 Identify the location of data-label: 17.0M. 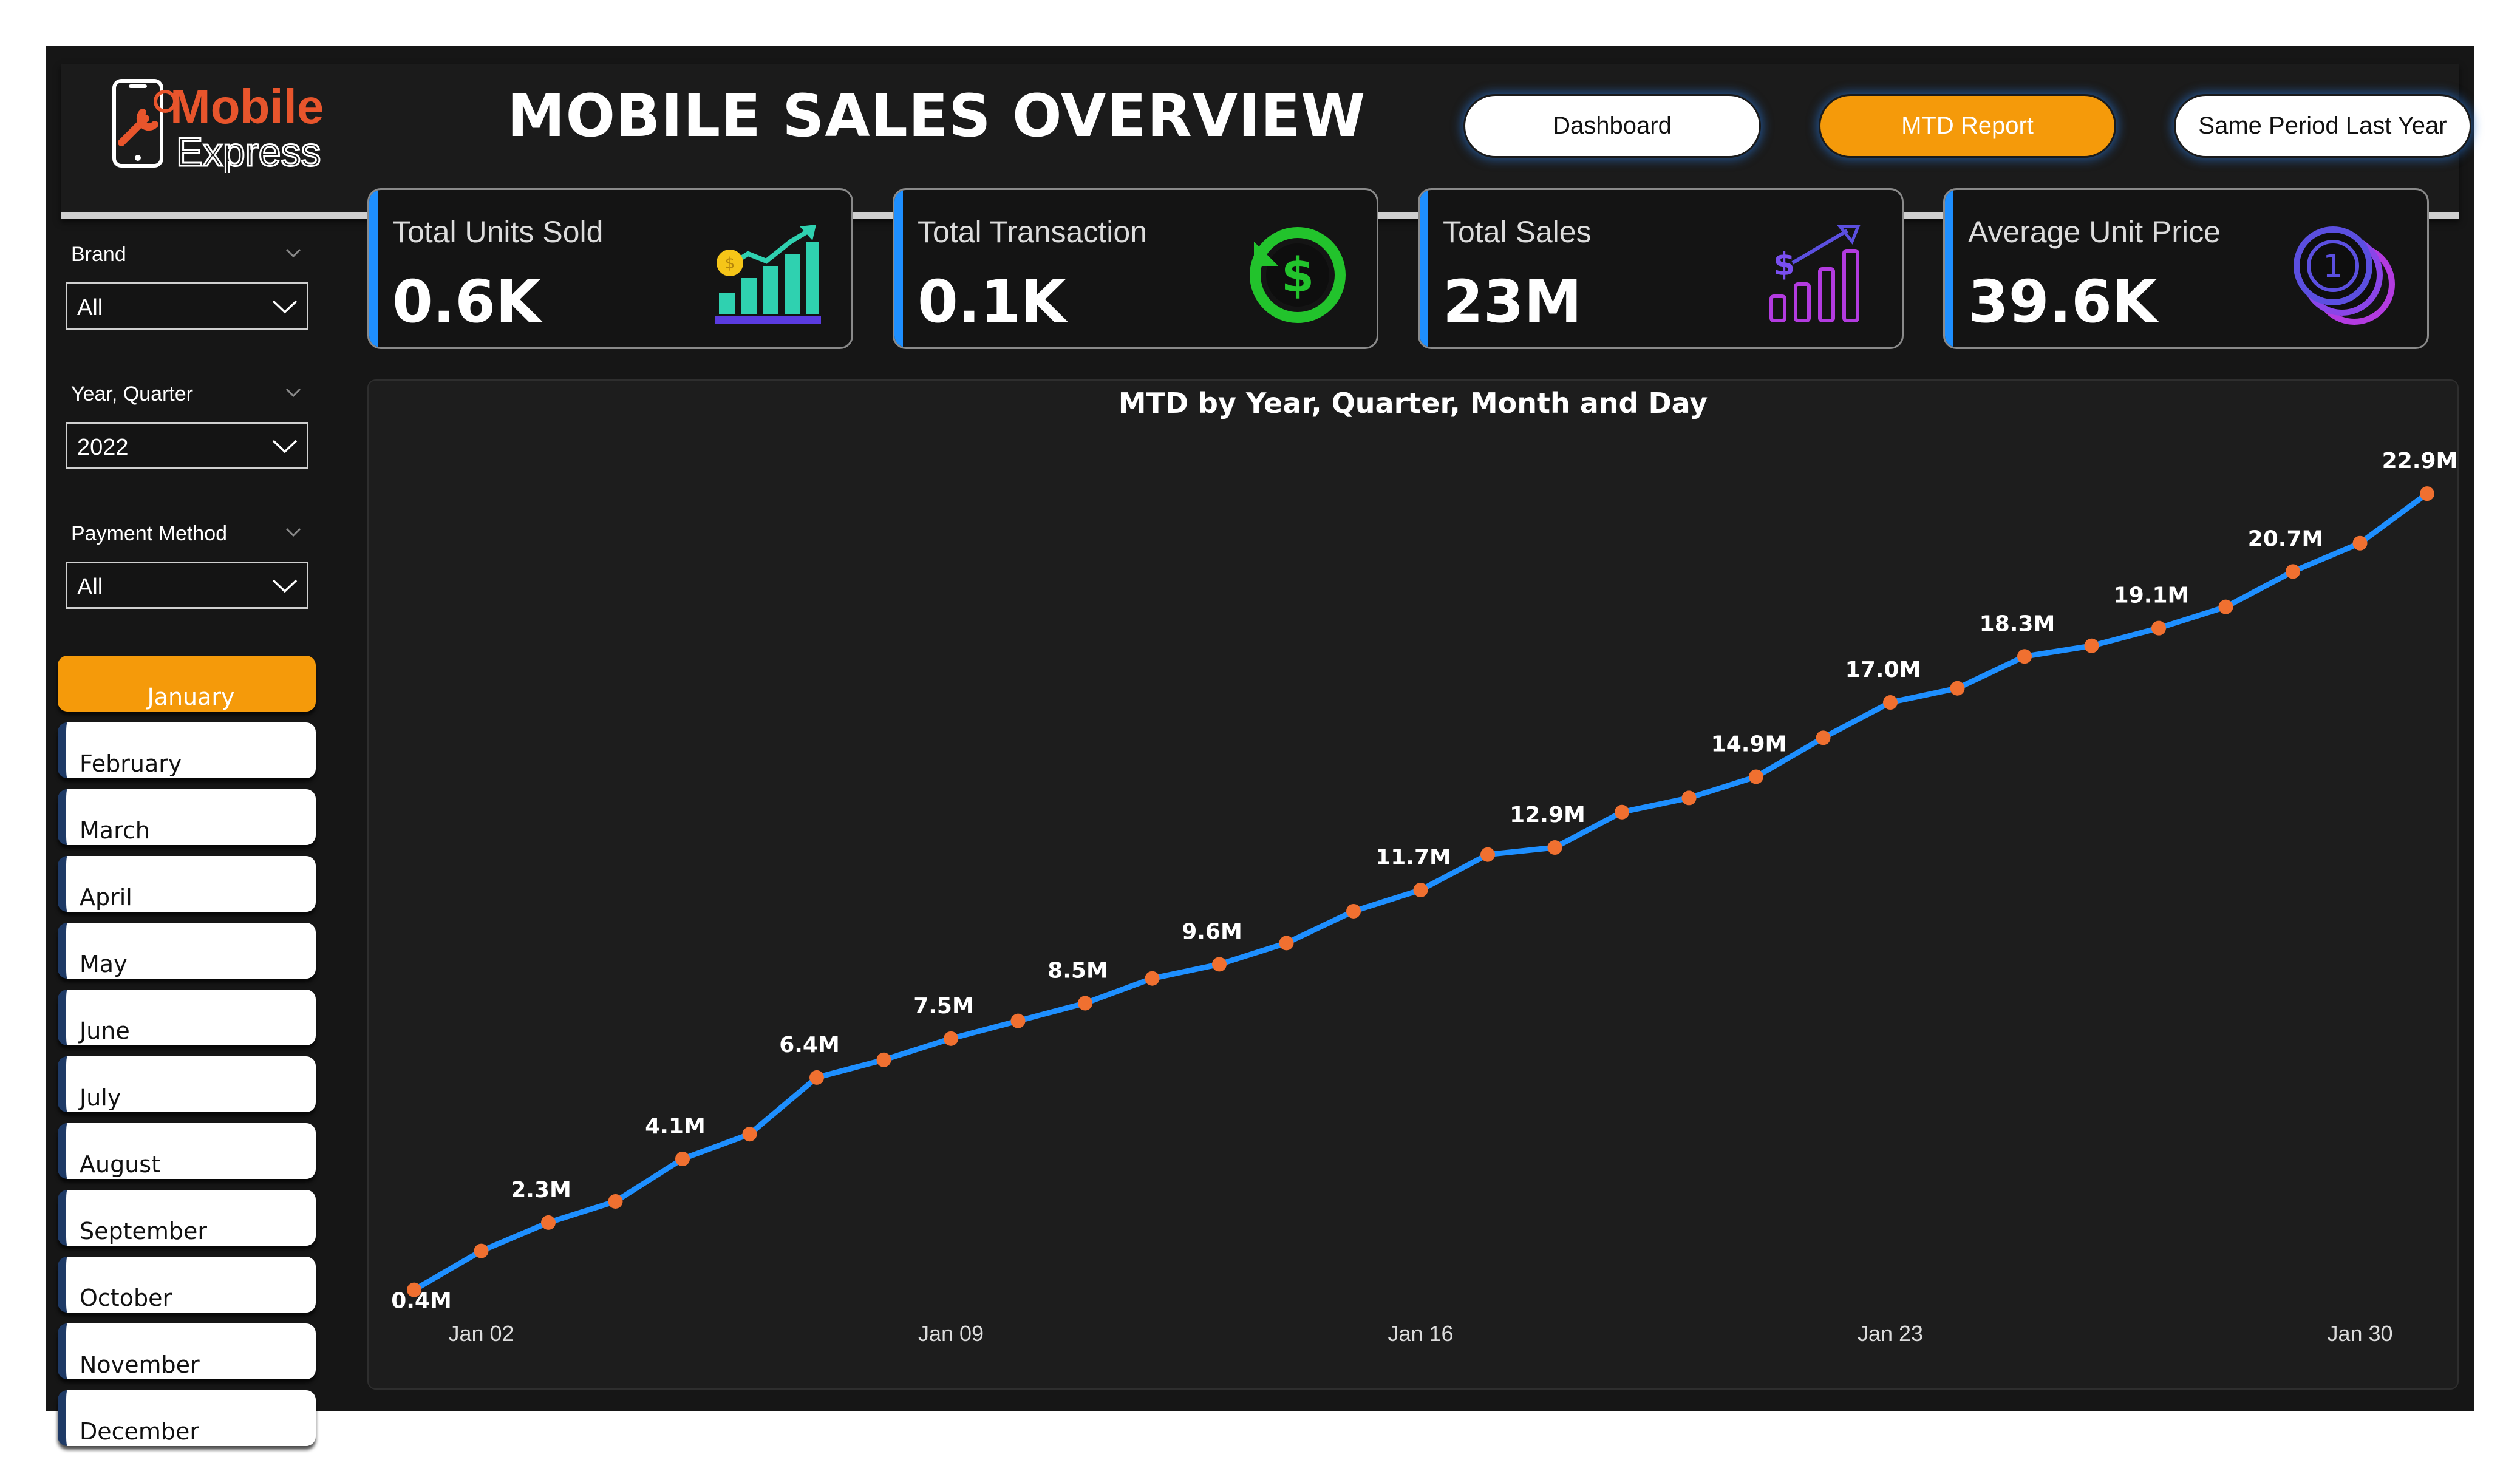
(1883, 669).